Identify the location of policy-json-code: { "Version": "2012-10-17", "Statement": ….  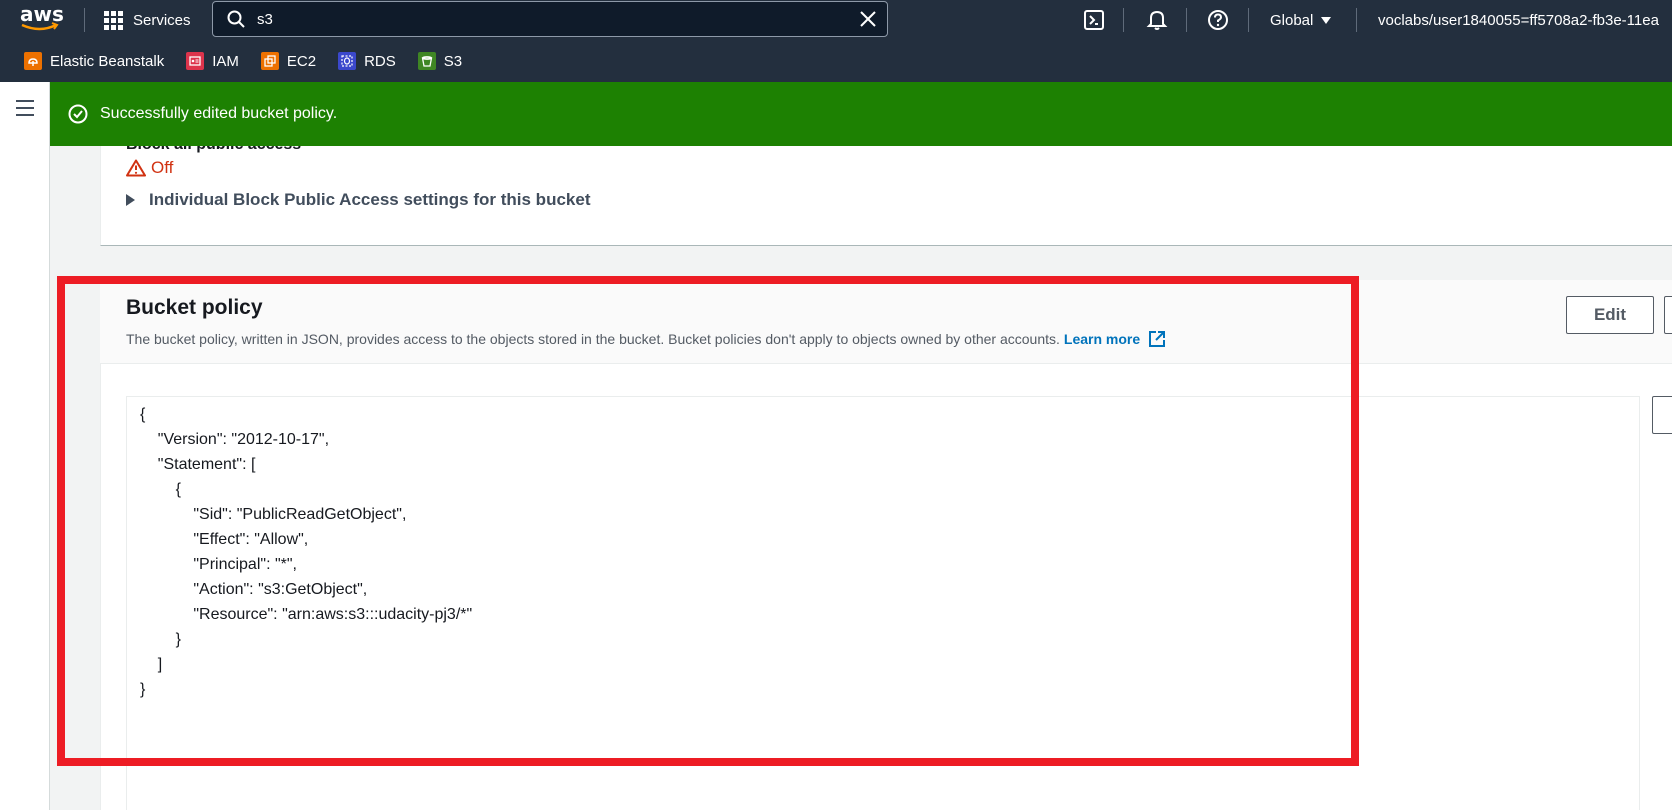
(306, 552).